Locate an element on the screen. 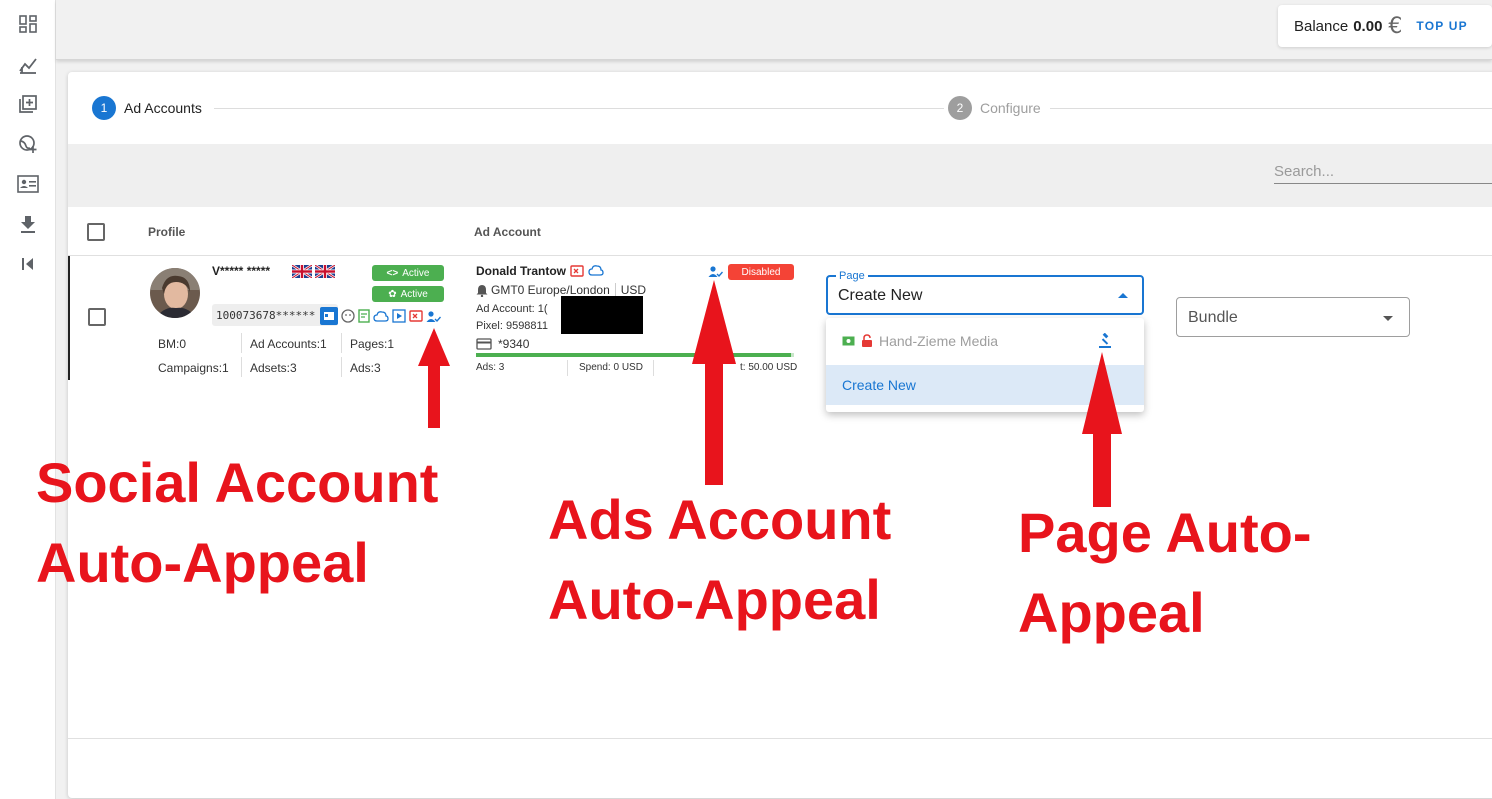 This screenshot has height=799, width=1492. column-header-ad-account: Ad Account is located at coordinates (507, 232).